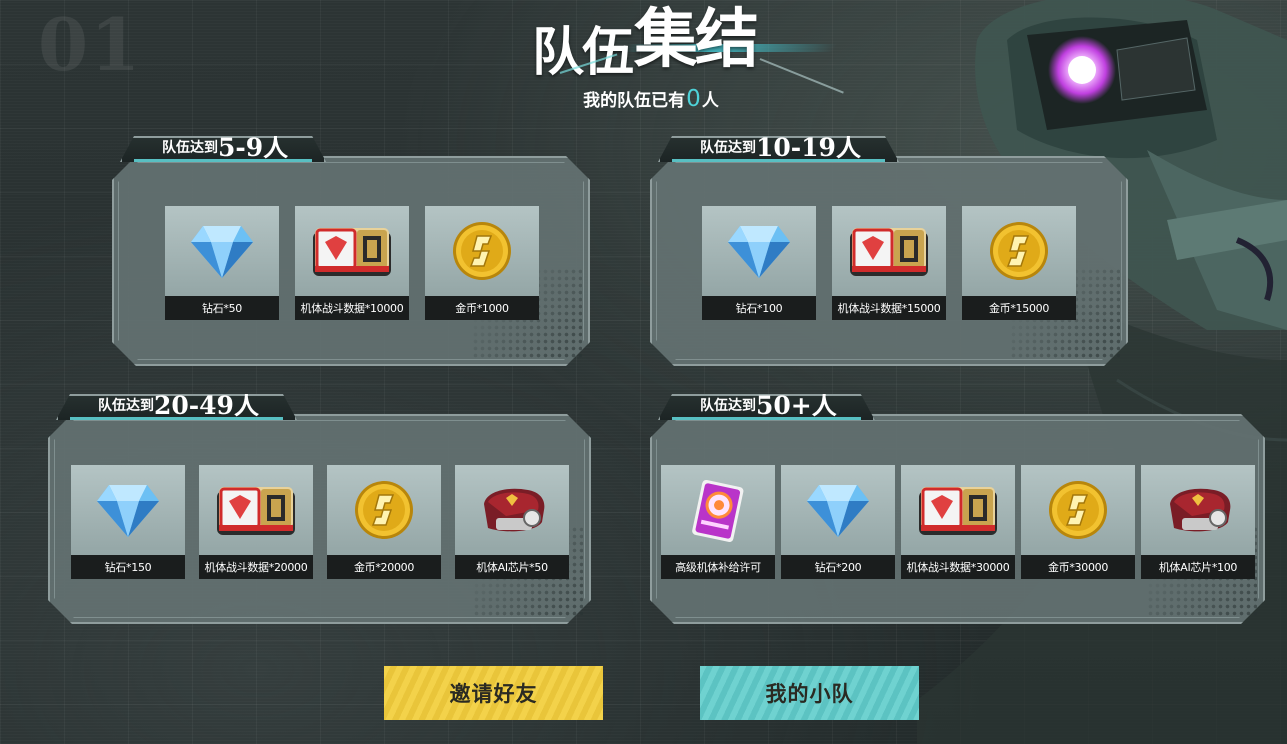  What do you see at coordinates (838, 567) in the screenshot?
I see `reward-label: 钻石*200` at bounding box center [838, 567].